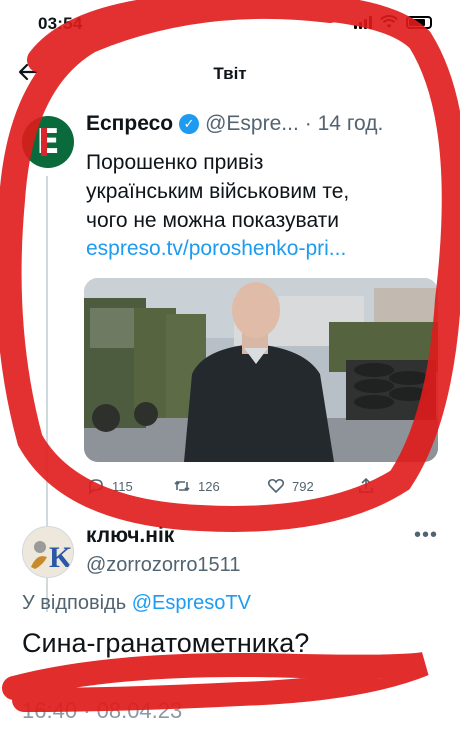 The width and height of the screenshot is (460, 750). I want to click on like-count: 792, so click(303, 486).